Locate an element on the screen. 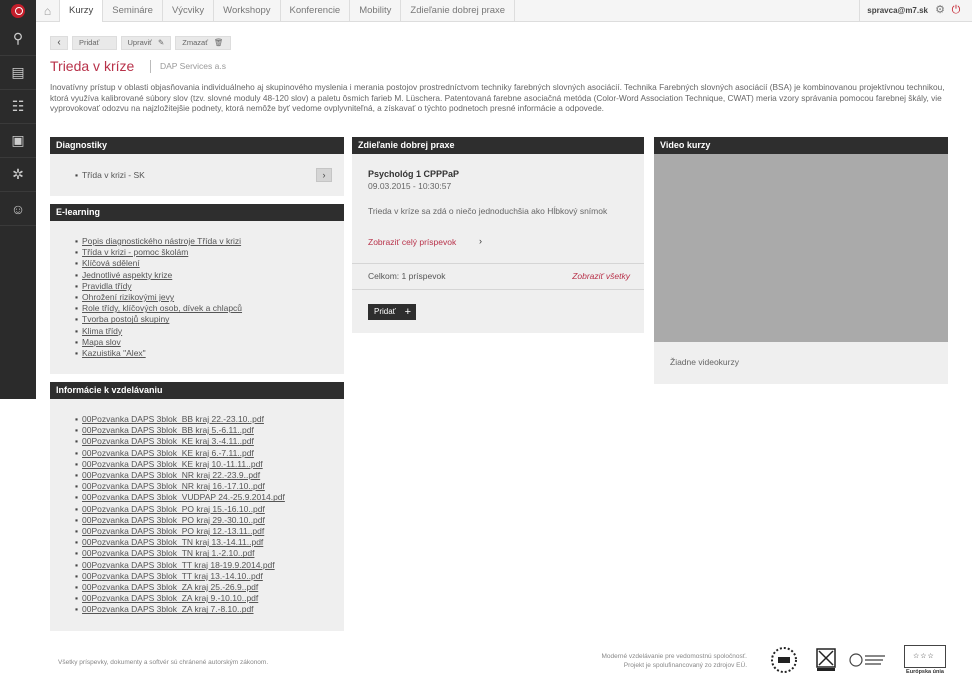 This screenshot has width=972, height=691. show-post-link: Zobraziť celý príspevok is located at coordinates (412, 242).